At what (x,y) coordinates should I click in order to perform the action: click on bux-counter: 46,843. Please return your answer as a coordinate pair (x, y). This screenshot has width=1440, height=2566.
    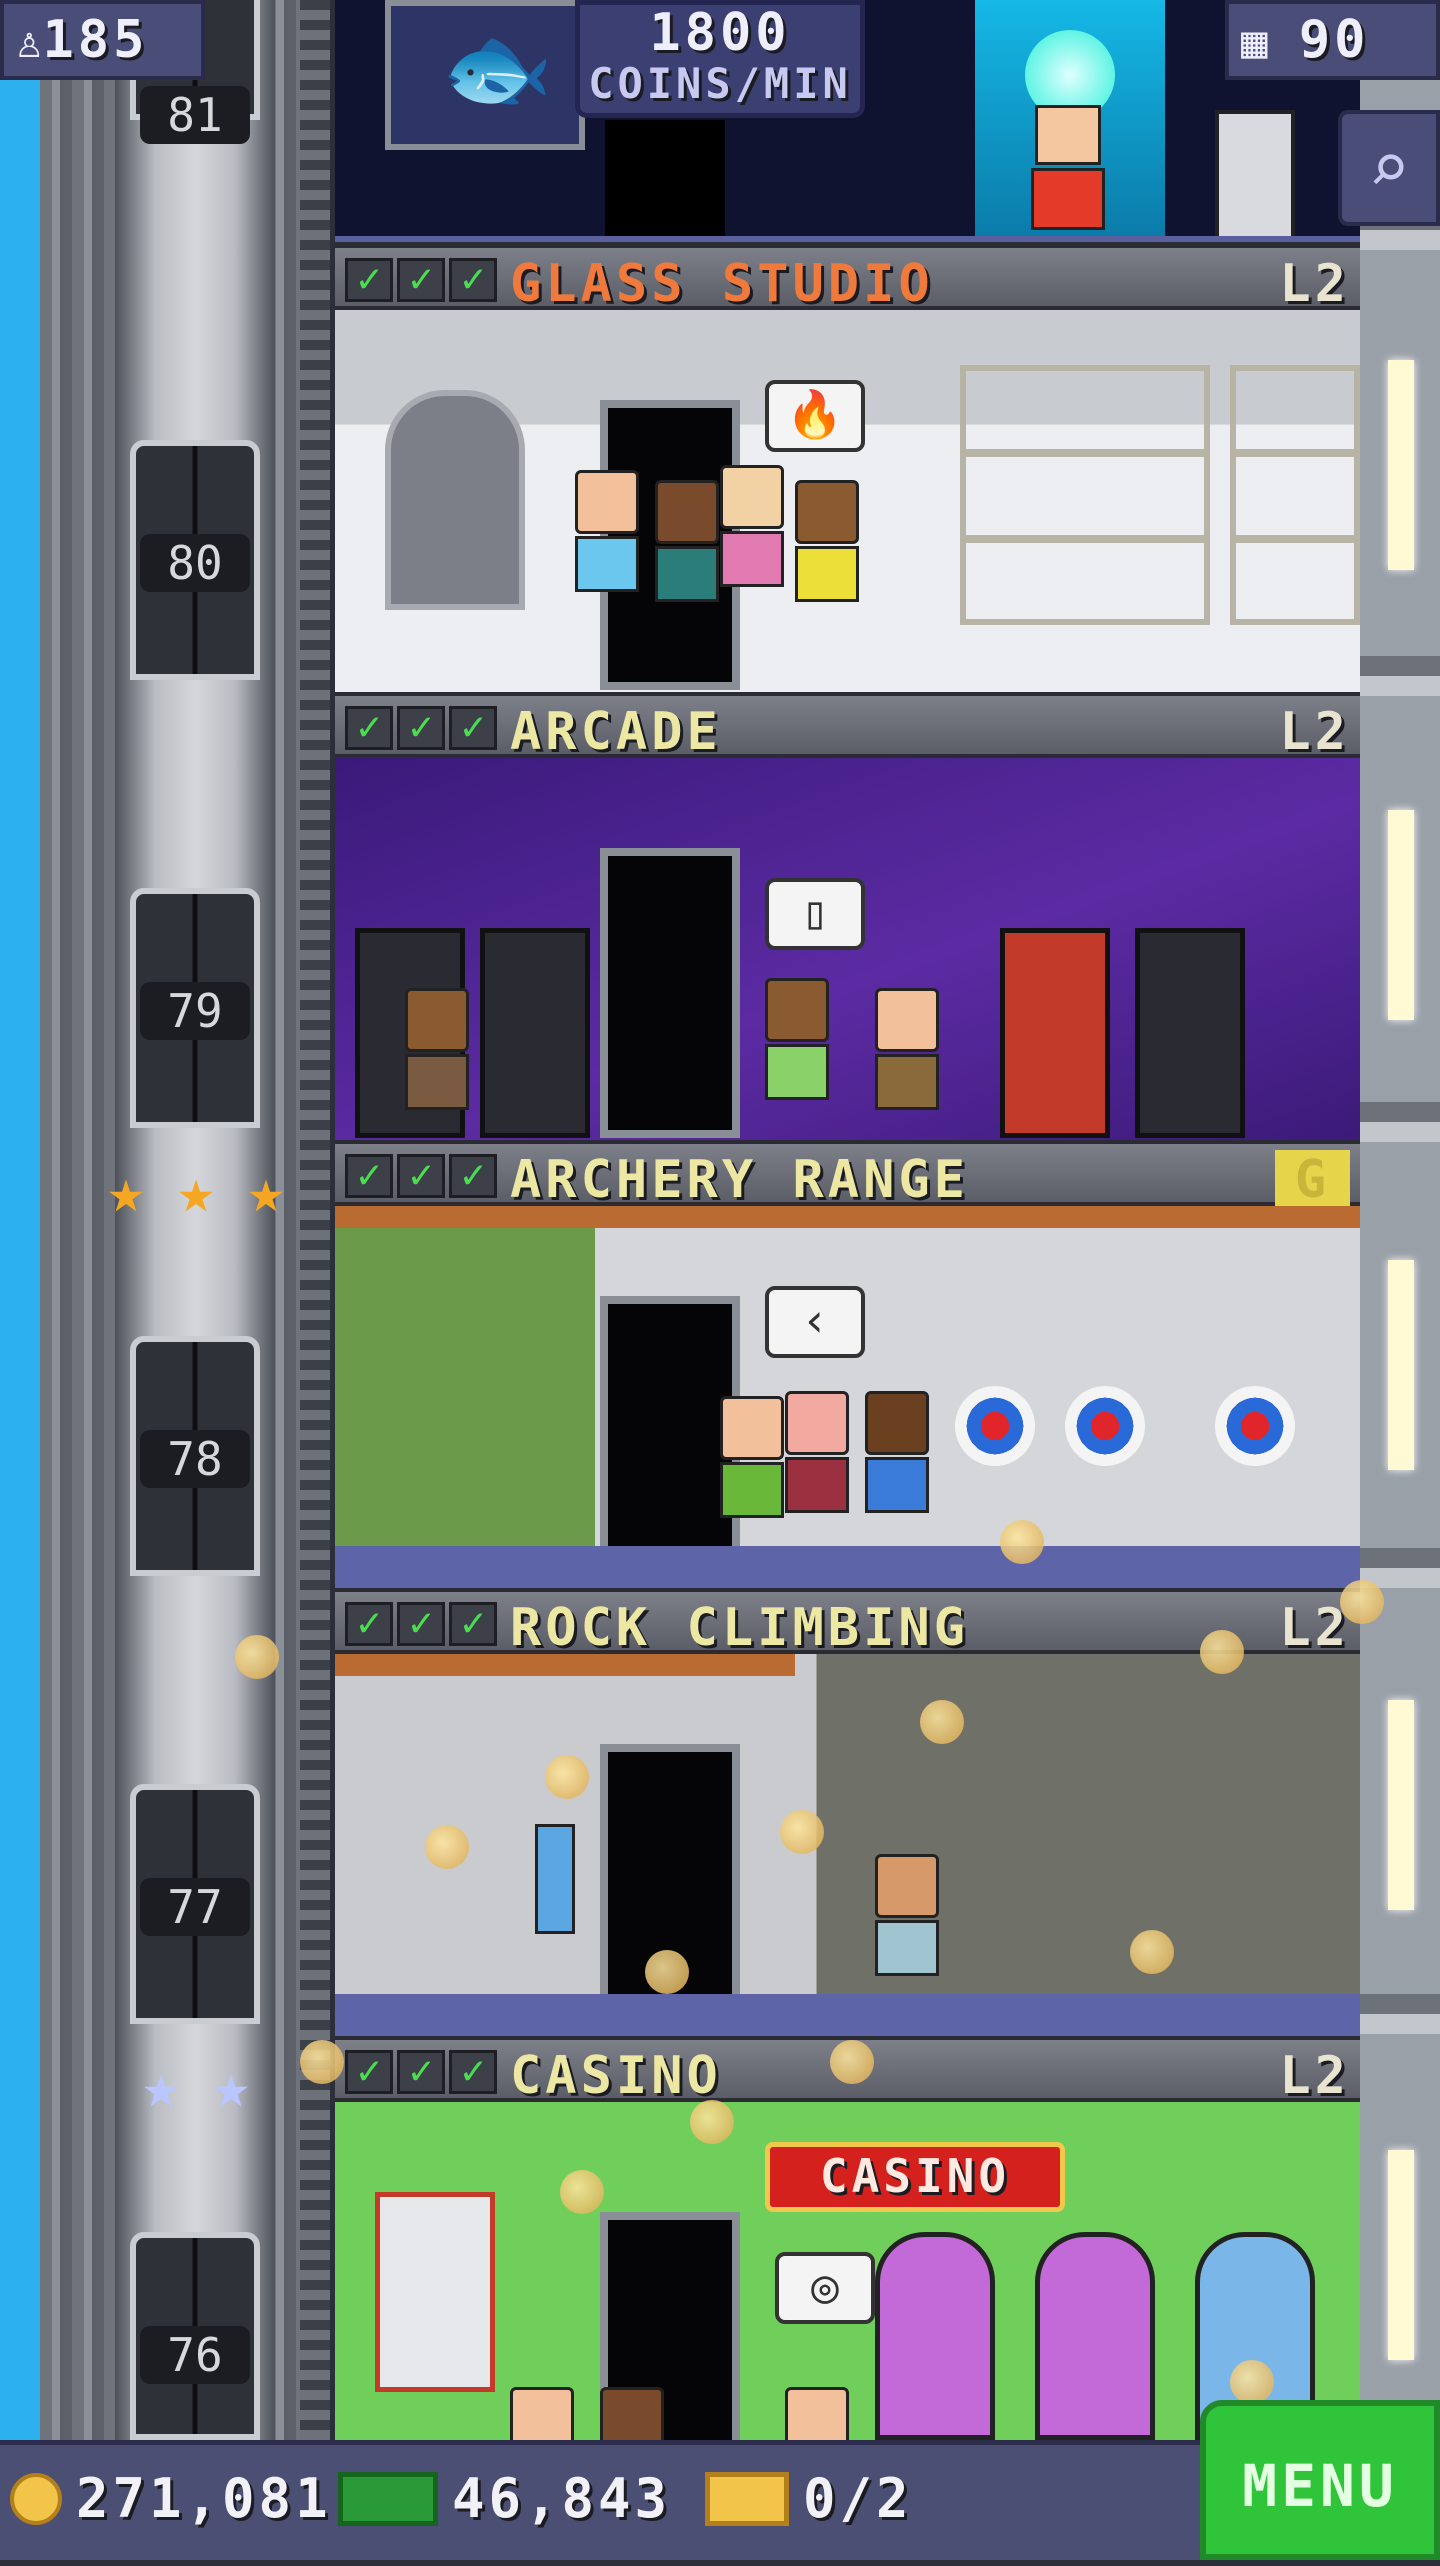
    Looking at the image, I should click on (504, 2498).